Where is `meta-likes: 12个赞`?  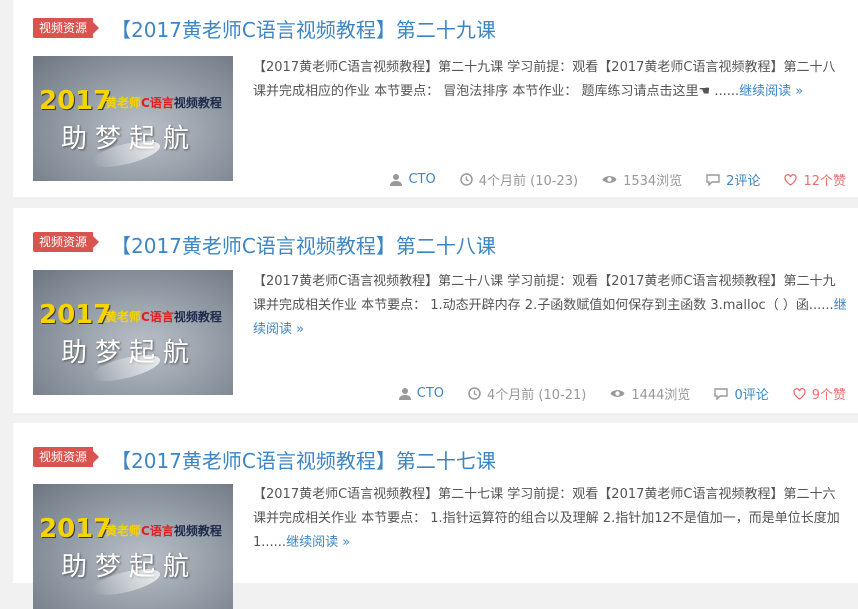
meta-likes: 12个赞 is located at coordinates (815, 179).